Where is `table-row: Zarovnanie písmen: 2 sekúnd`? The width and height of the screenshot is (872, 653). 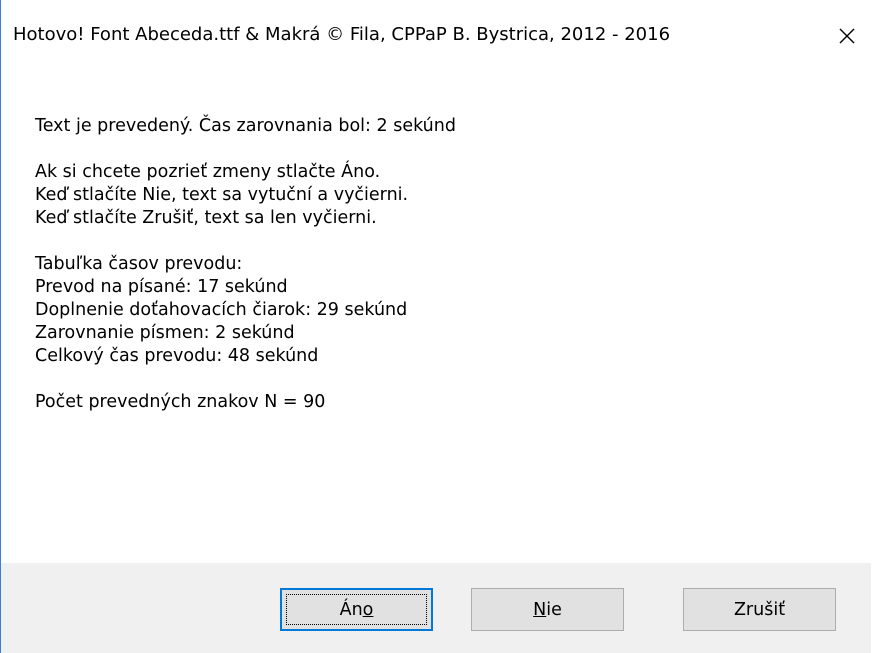
table-row: Zarovnanie písmen: 2 sekúnd is located at coordinates (165, 333).